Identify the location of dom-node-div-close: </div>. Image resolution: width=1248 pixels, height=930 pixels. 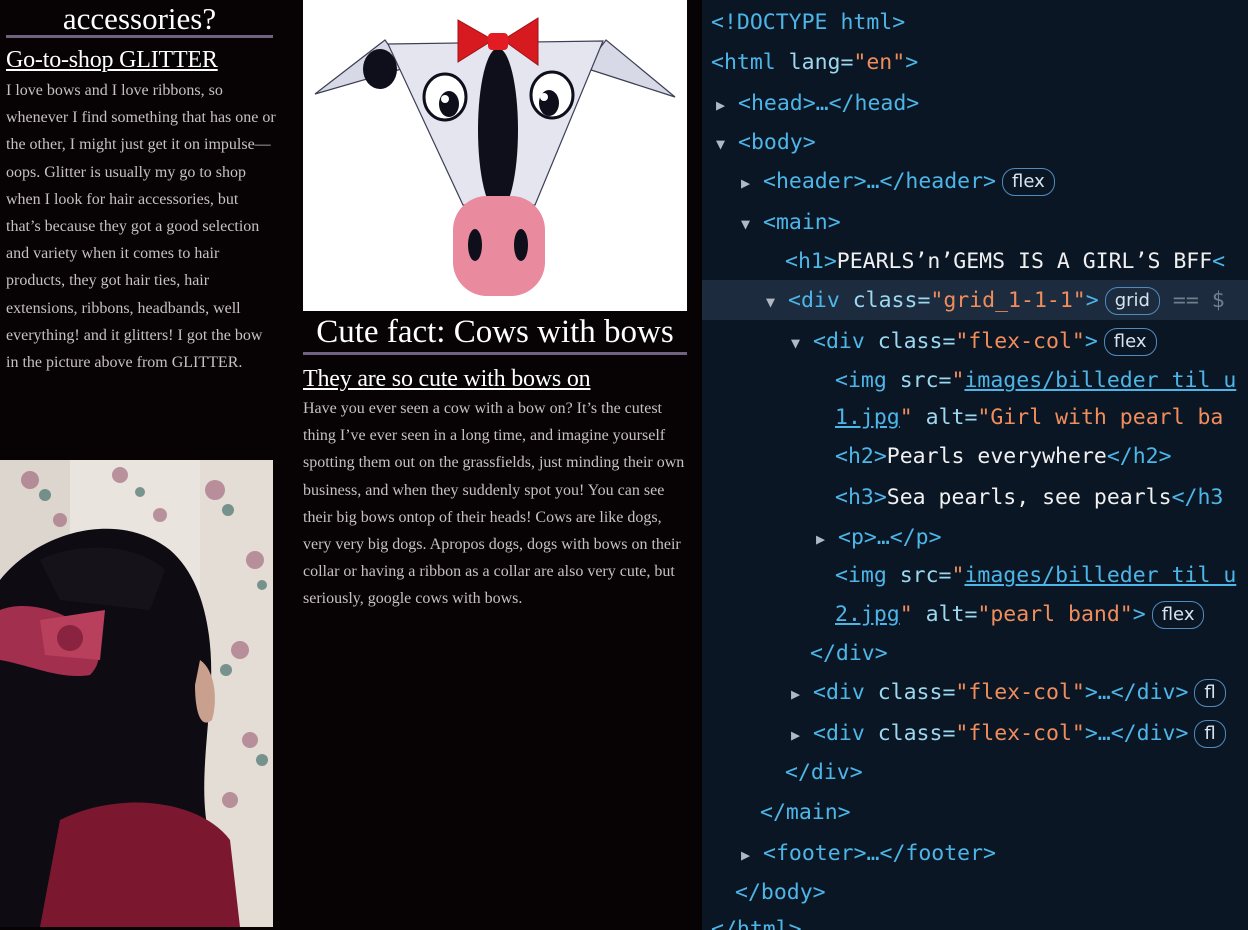
(849, 654).